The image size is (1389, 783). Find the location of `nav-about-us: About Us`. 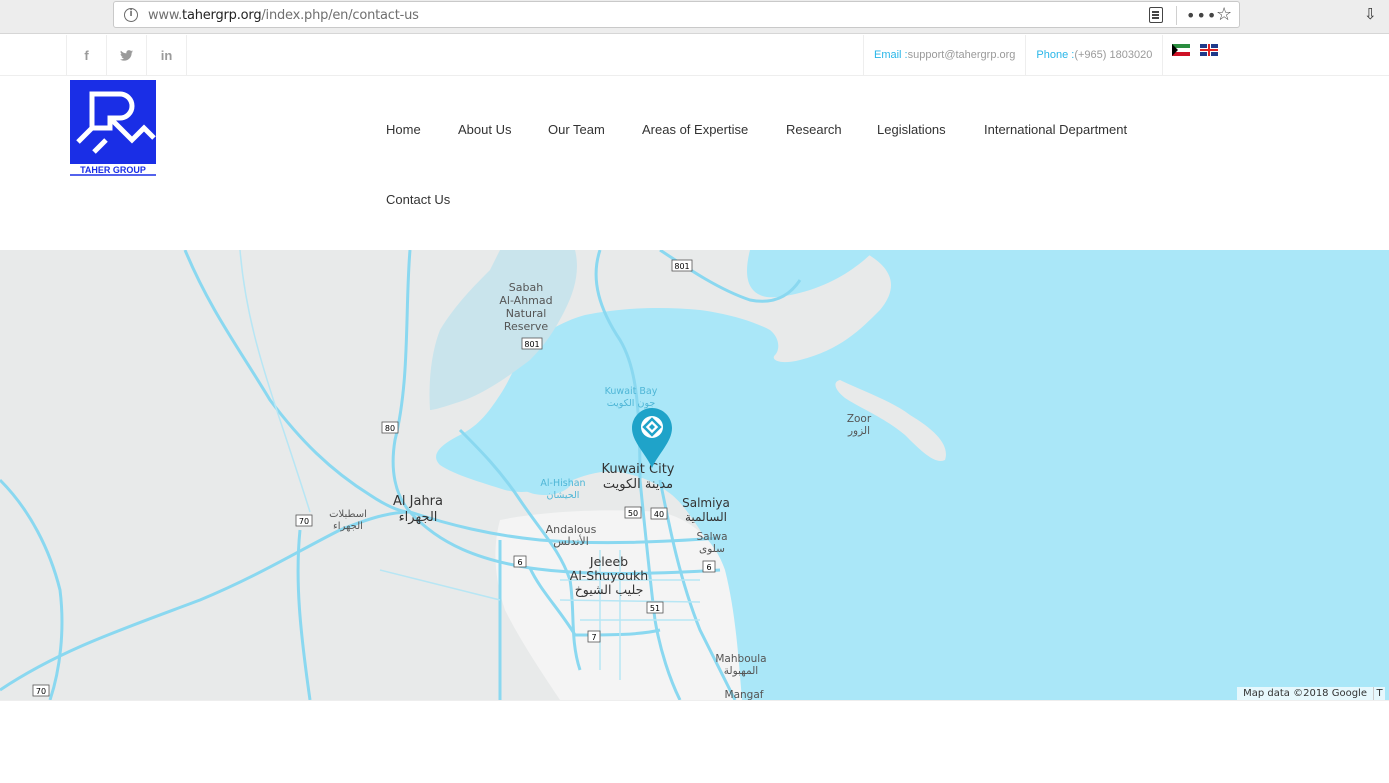

nav-about-us: About Us is located at coordinates (484, 129).